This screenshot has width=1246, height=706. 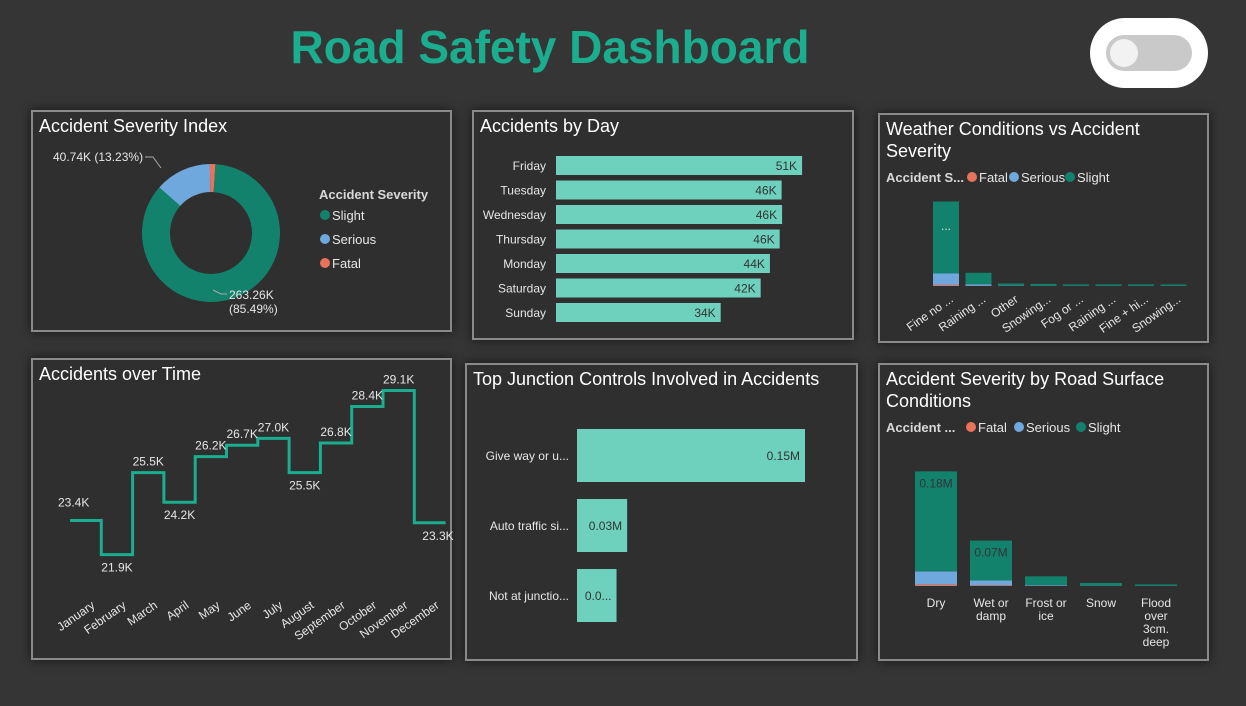 What do you see at coordinates (258, 473) in the screenshot?
I see `time-step-line` at bounding box center [258, 473].